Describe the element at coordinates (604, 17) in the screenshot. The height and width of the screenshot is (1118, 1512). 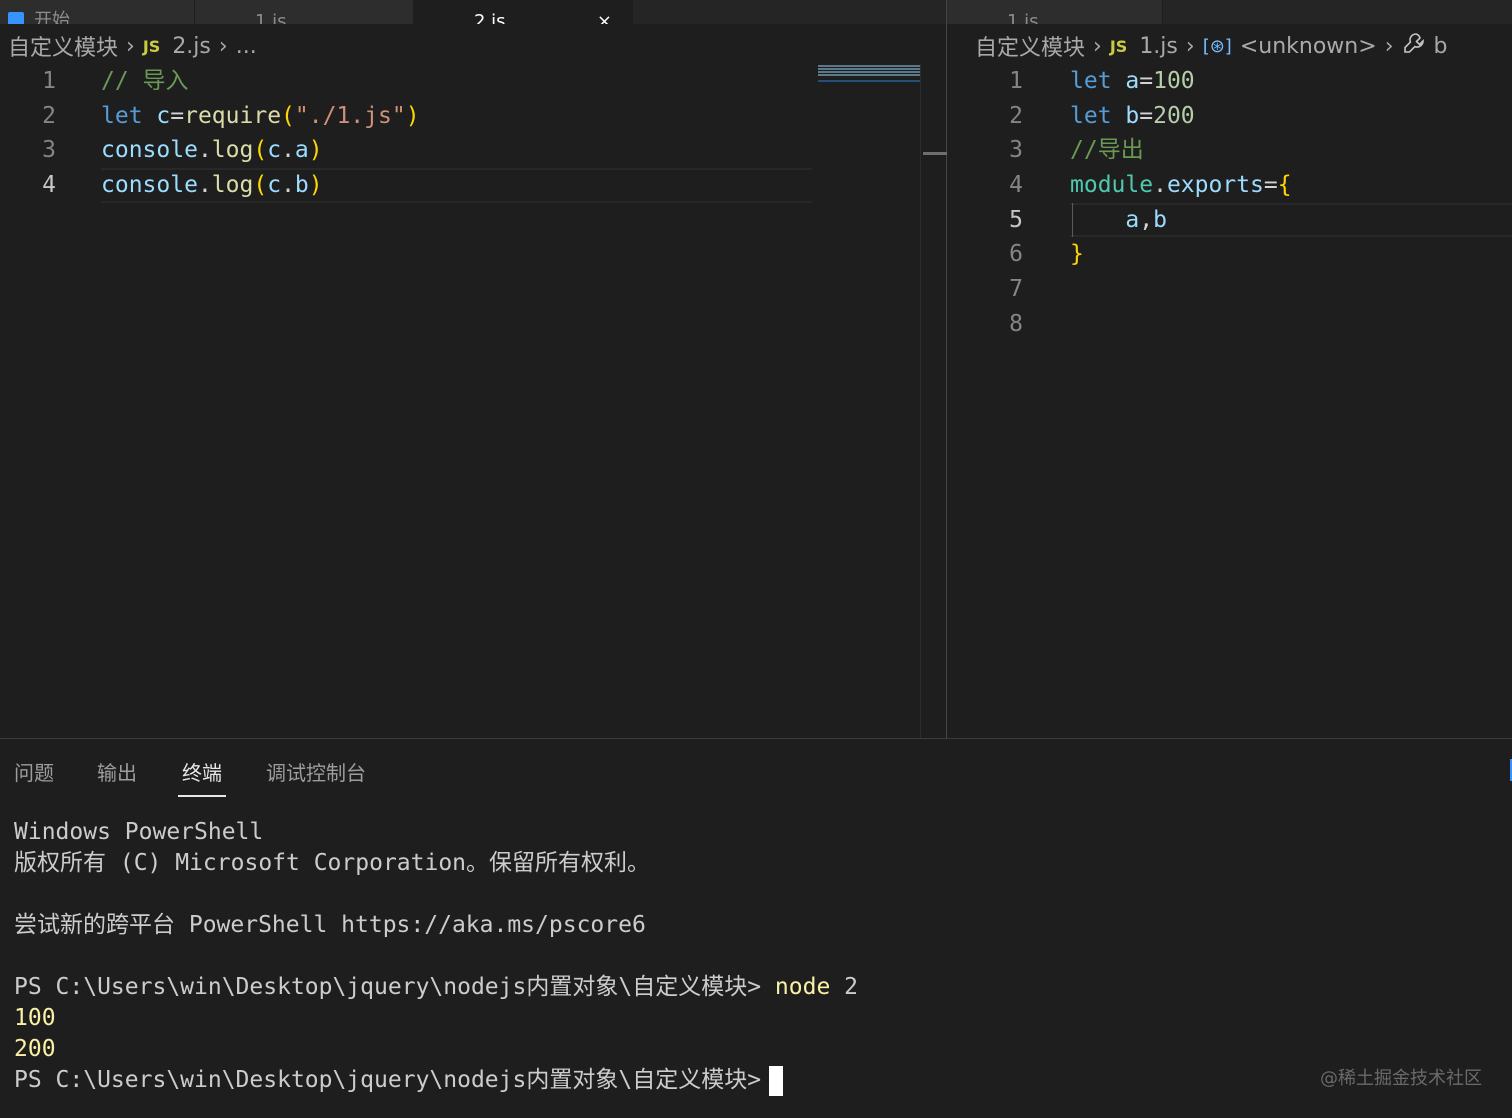
I see `close-icon: ×` at that location.